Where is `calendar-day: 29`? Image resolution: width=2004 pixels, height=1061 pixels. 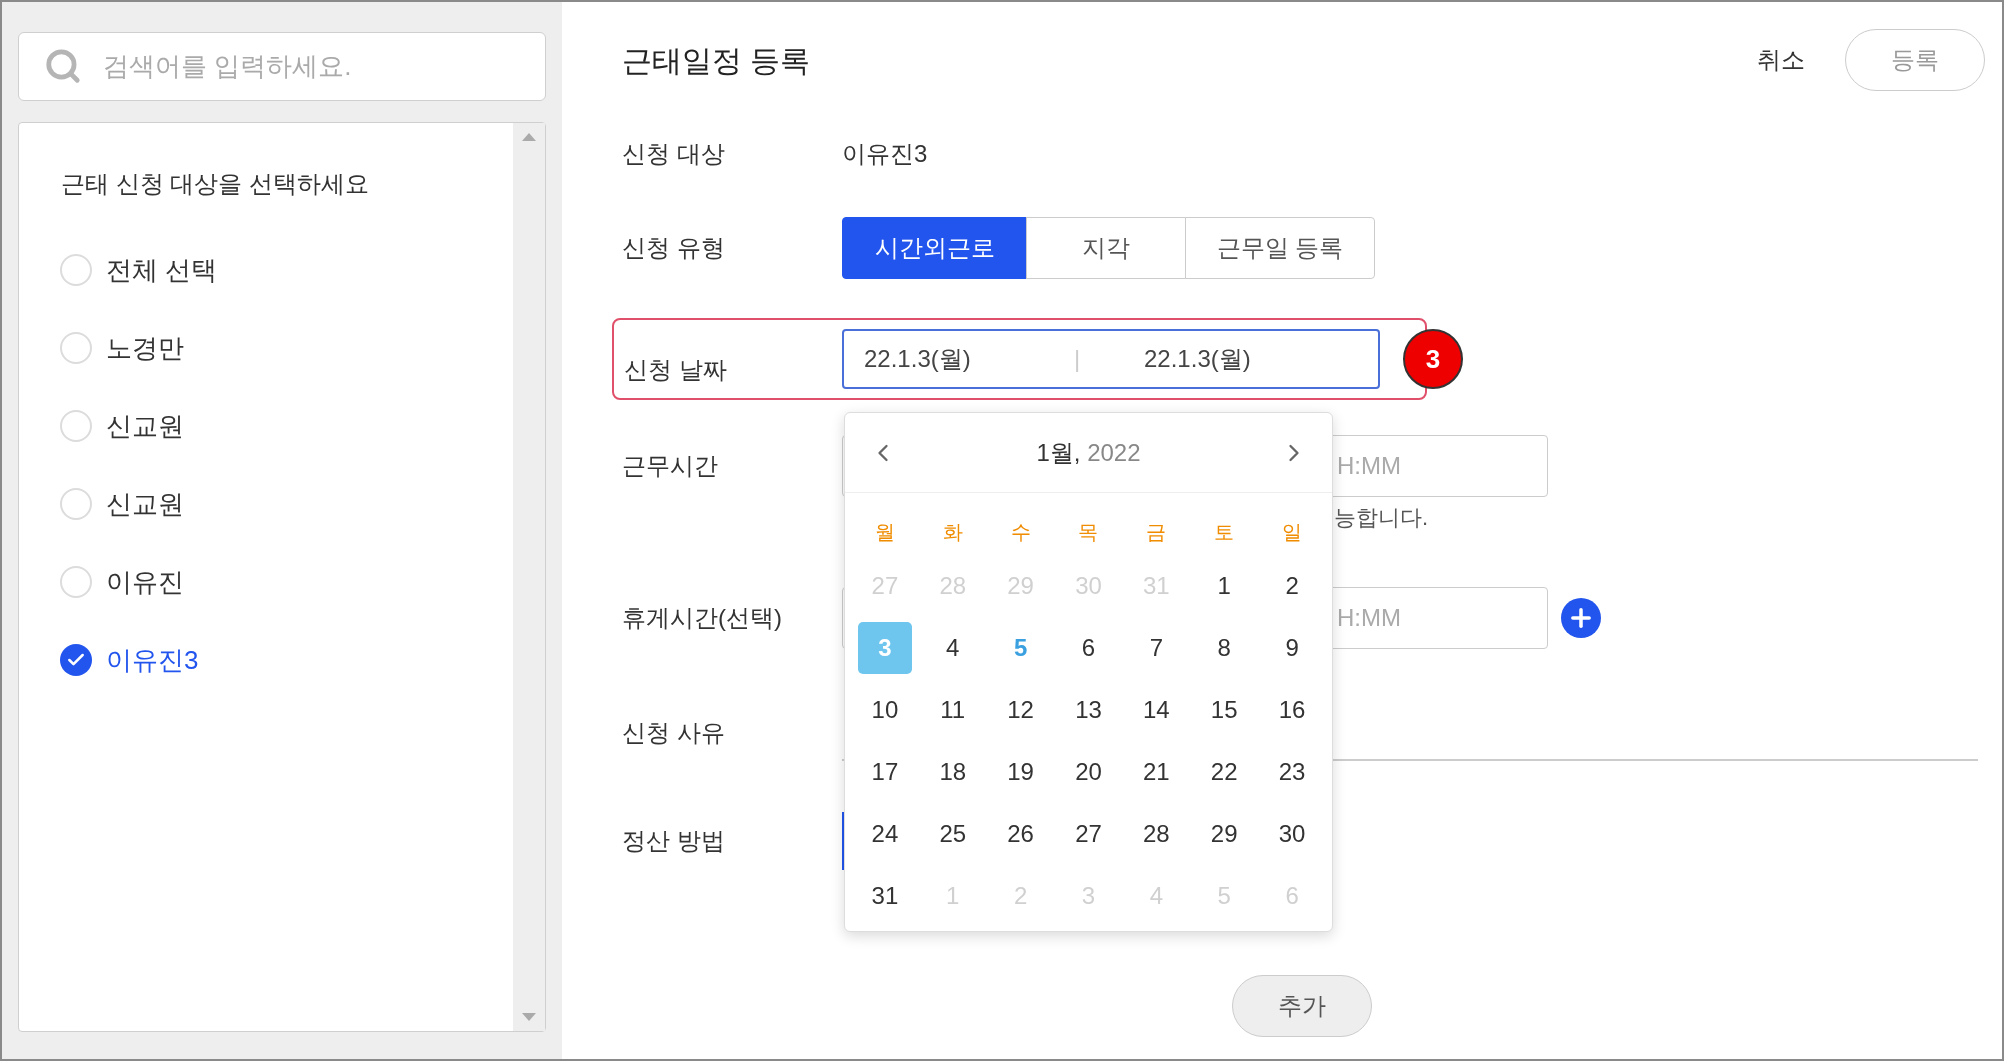
calendar-day: 29 is located at coordinates (1224, 834).